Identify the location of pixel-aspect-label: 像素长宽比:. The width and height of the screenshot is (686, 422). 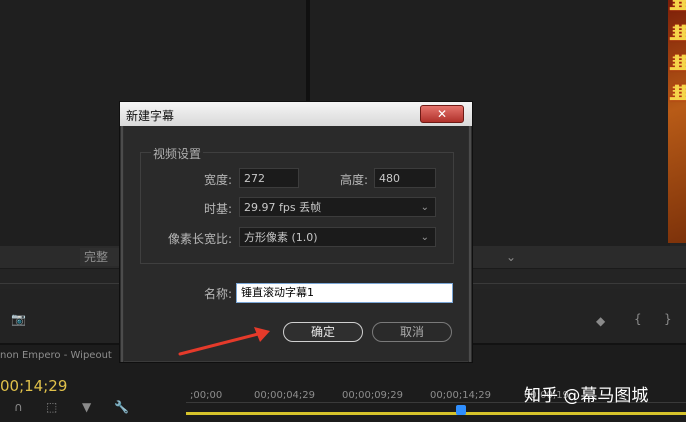
(199, 239).